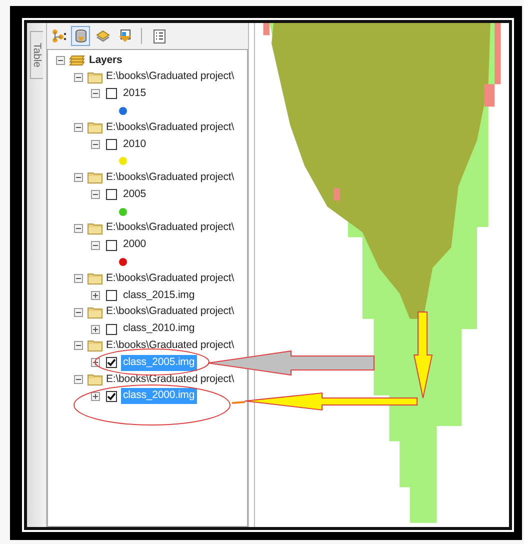  Describe the element at coordinates (134, 194) in the screenshot. I see `layer-name: 2005` at that location.